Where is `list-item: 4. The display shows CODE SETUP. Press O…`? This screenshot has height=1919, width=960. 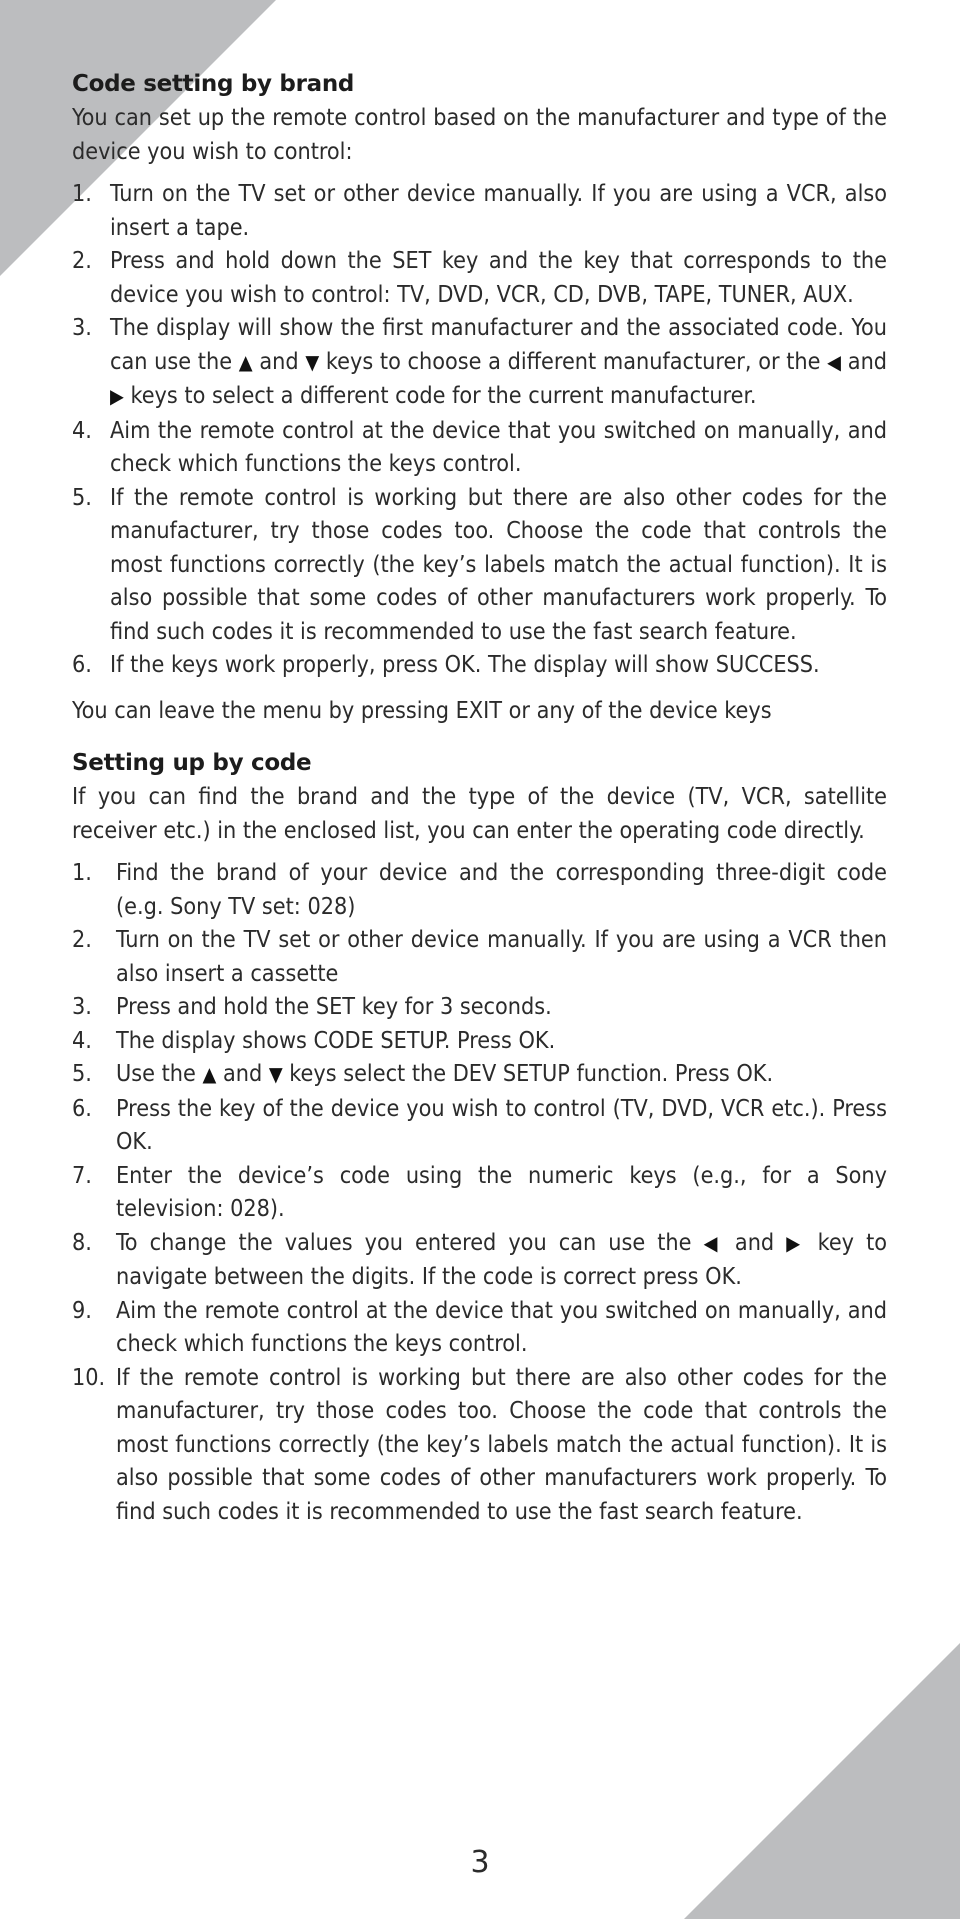
list-item: 4. The display shows CODE SETUP. Press O… is located at coordinates (479, 1041).